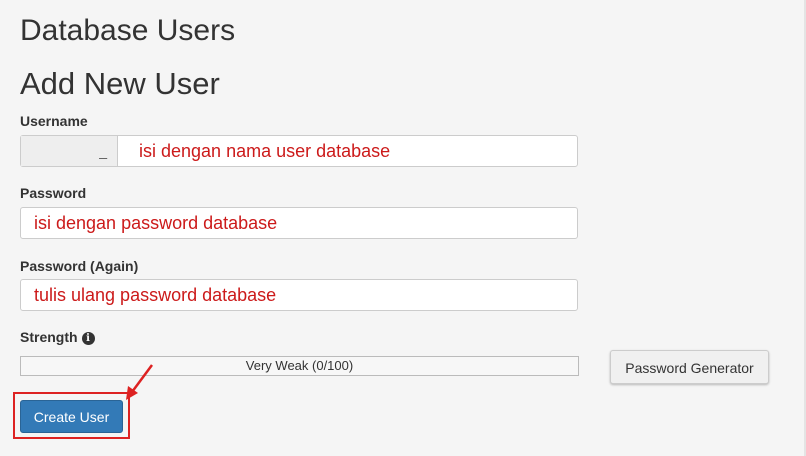  Describe the element at coordinates (140, 382) in the screenshot. I see `annotation-arrow-icon` at that location.